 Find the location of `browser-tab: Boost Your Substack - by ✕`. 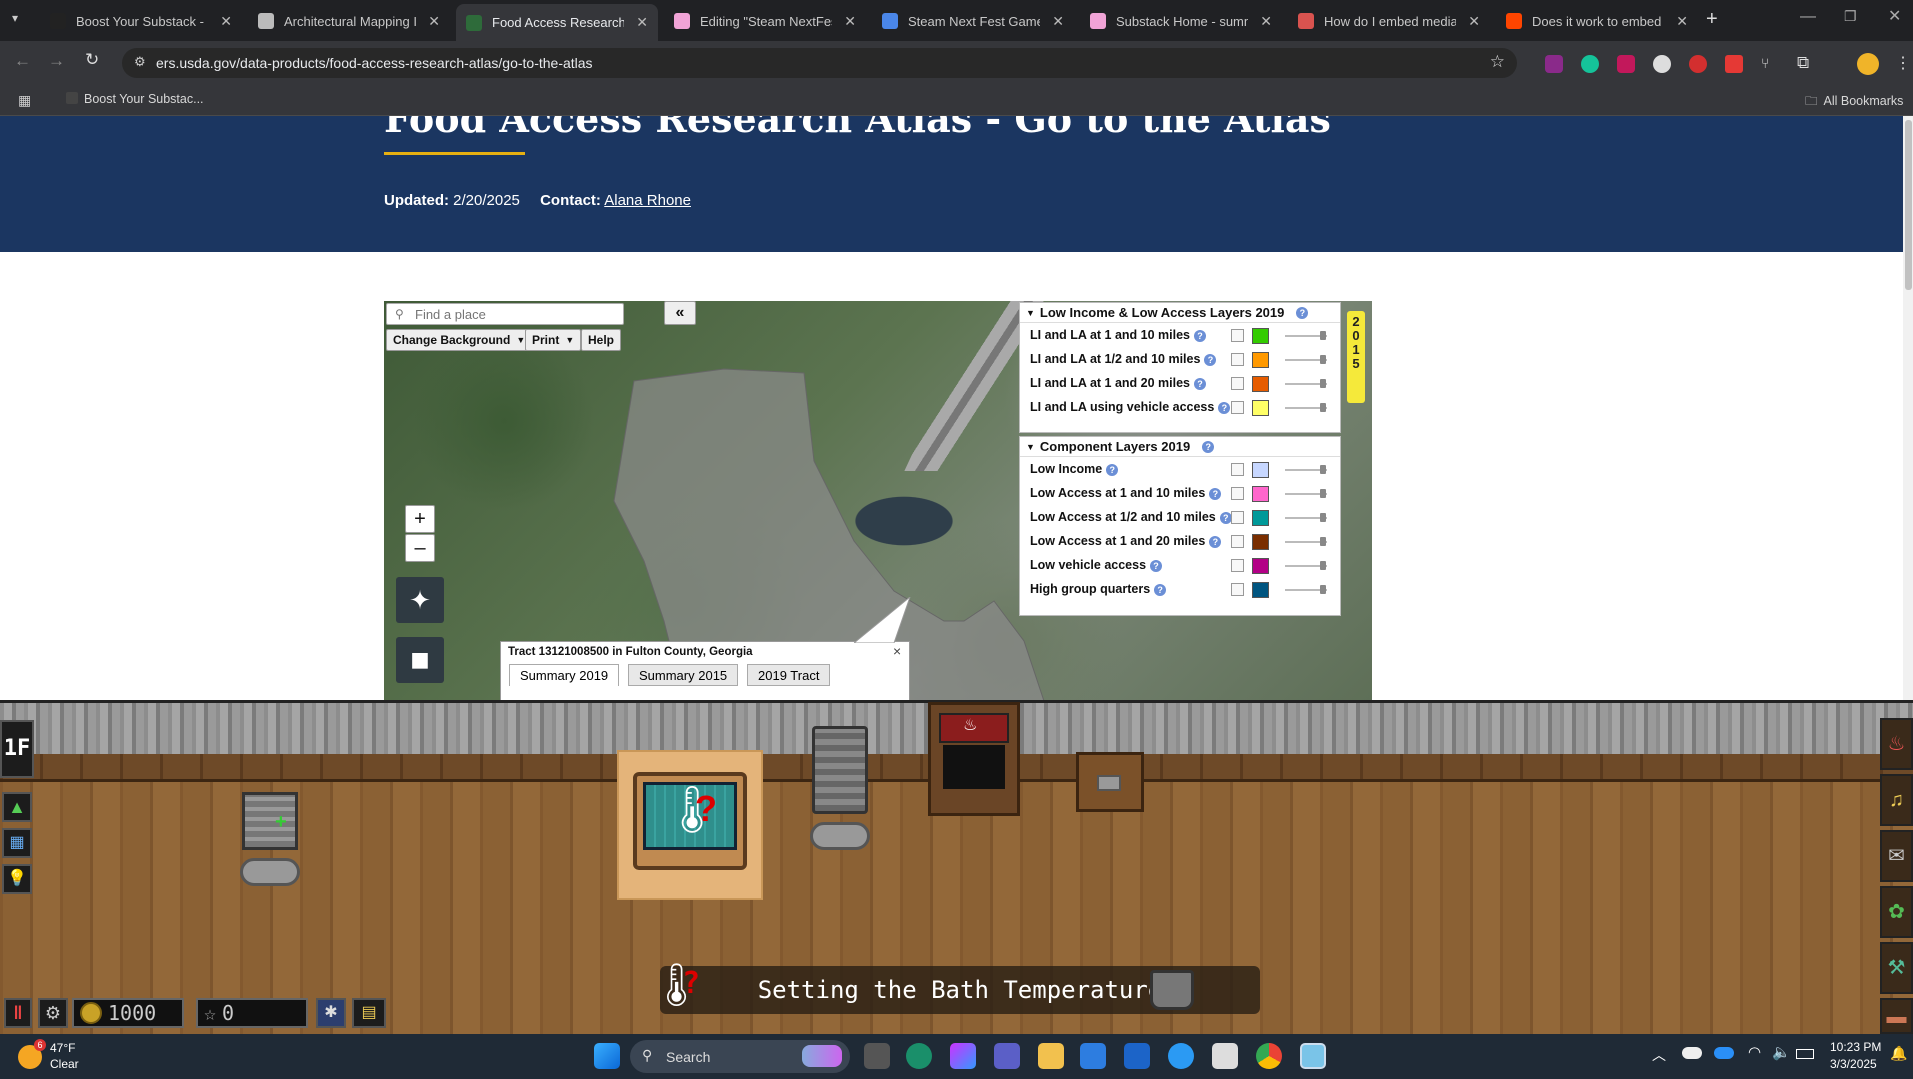

browser-tab: Boost Your Substack - by ✕ is located at coordinates (141, 21).